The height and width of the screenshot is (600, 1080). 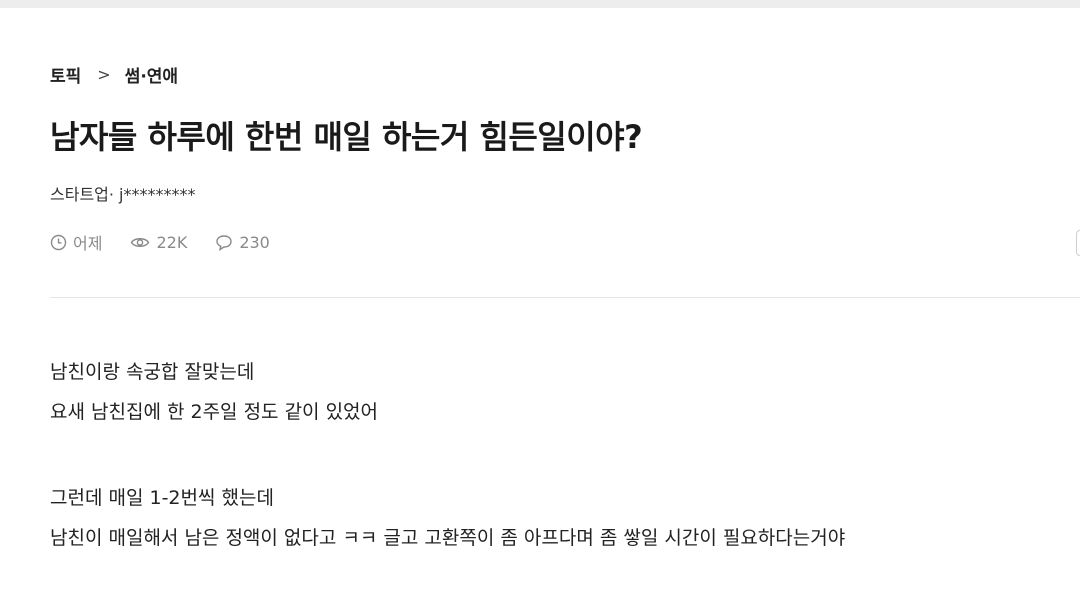 What do you see at coordinates (214, 412) in the screenshot?
I see `post-body-line: 요새 남친집에 한 2주일 정도 같이 있었어` at bounding box center [214, 412].